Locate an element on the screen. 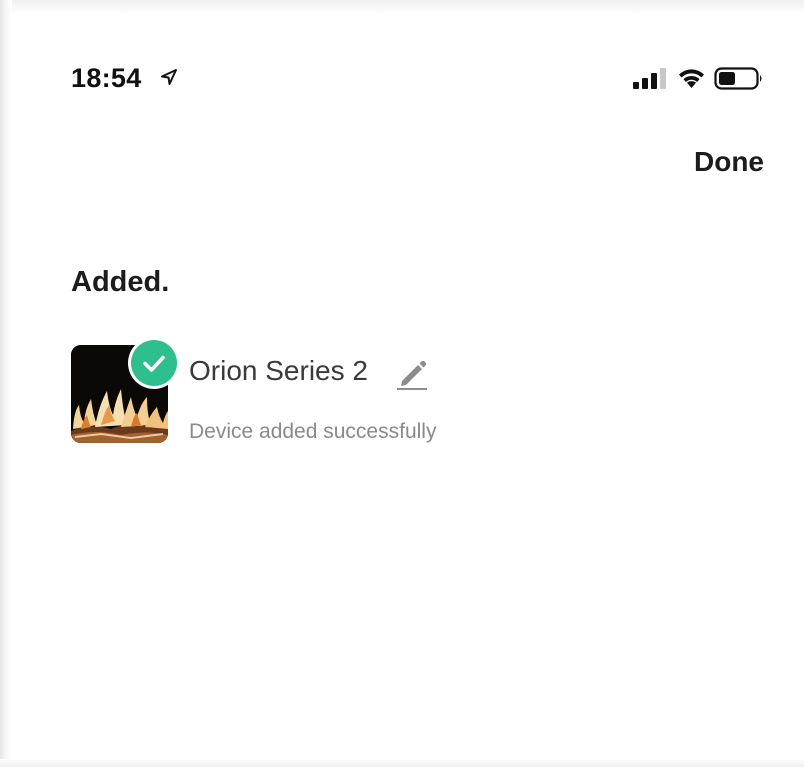 The image size is (804, 767). status-time: 18:54 is located at coordinates (106, 78).